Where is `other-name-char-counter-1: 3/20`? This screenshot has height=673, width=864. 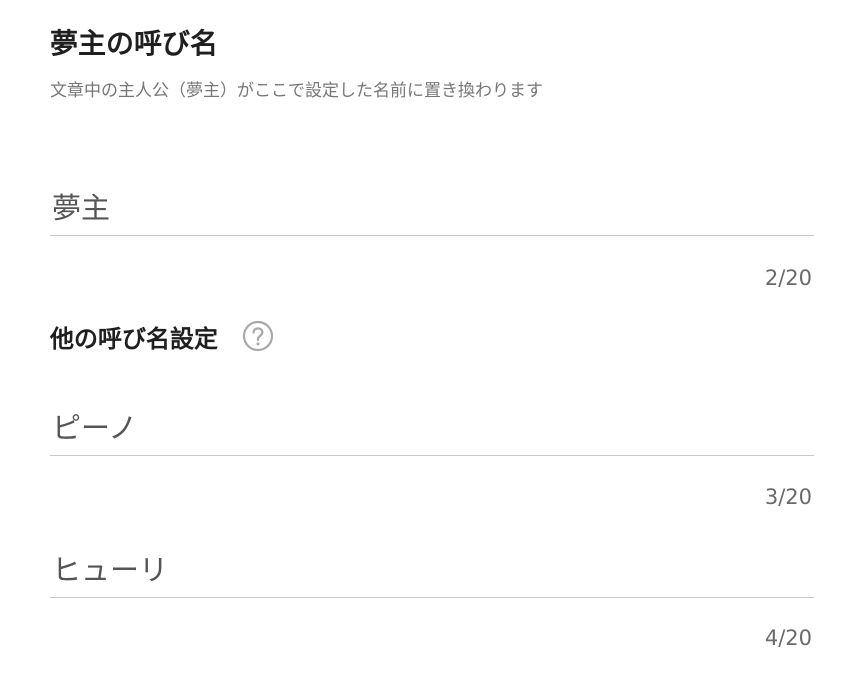 other-name-char-counter-1: 3/20 is located at coordinates (788, 497).